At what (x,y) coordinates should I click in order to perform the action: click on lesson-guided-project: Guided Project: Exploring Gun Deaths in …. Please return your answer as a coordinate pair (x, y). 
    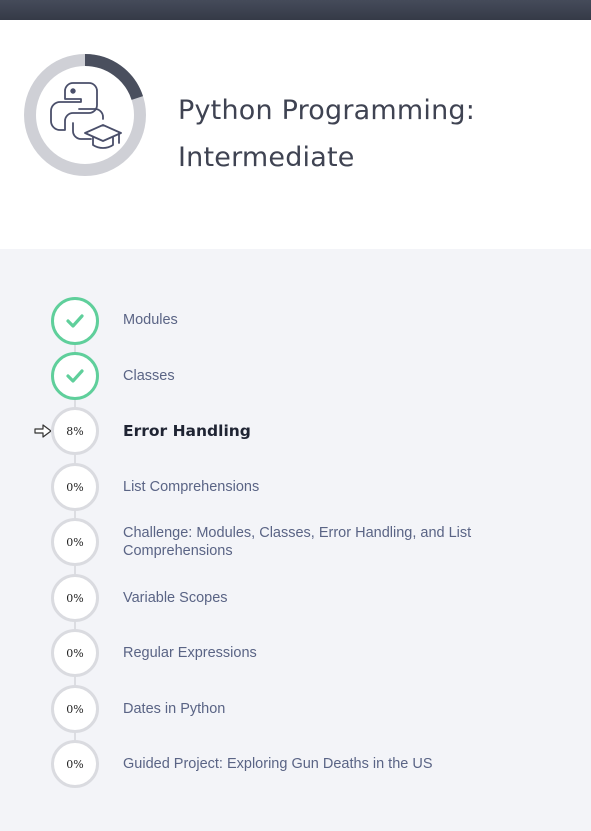
    Looking at the image, I should click on (333, 764).